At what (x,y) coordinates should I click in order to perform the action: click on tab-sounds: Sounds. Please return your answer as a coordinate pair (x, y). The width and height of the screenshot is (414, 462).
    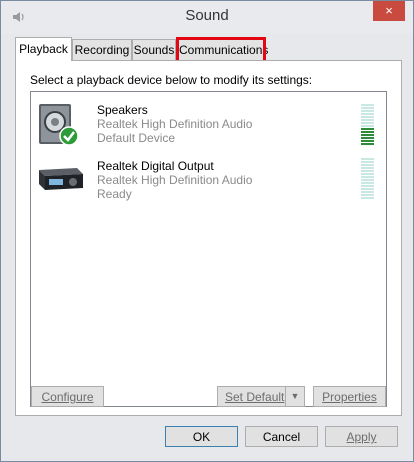
    Looking at the image, I should click on (154, 50).